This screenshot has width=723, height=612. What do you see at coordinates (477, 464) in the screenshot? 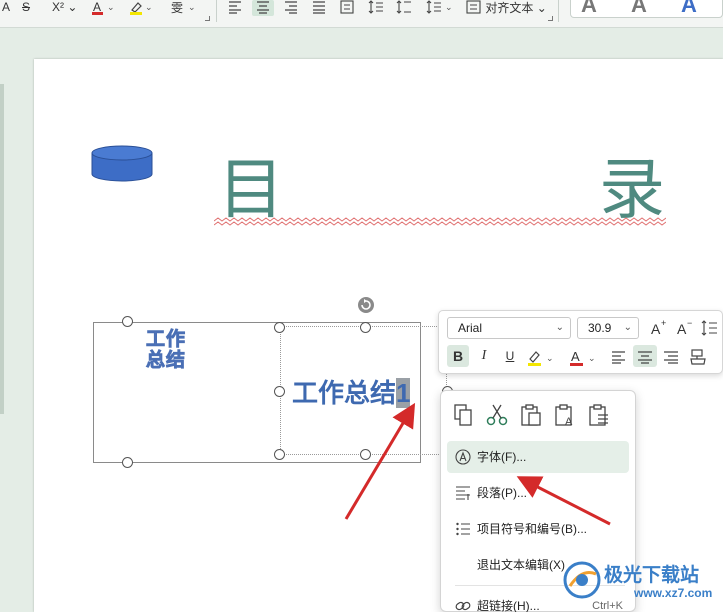
I see `annotation-arrows` at bounding box center [477, 464].